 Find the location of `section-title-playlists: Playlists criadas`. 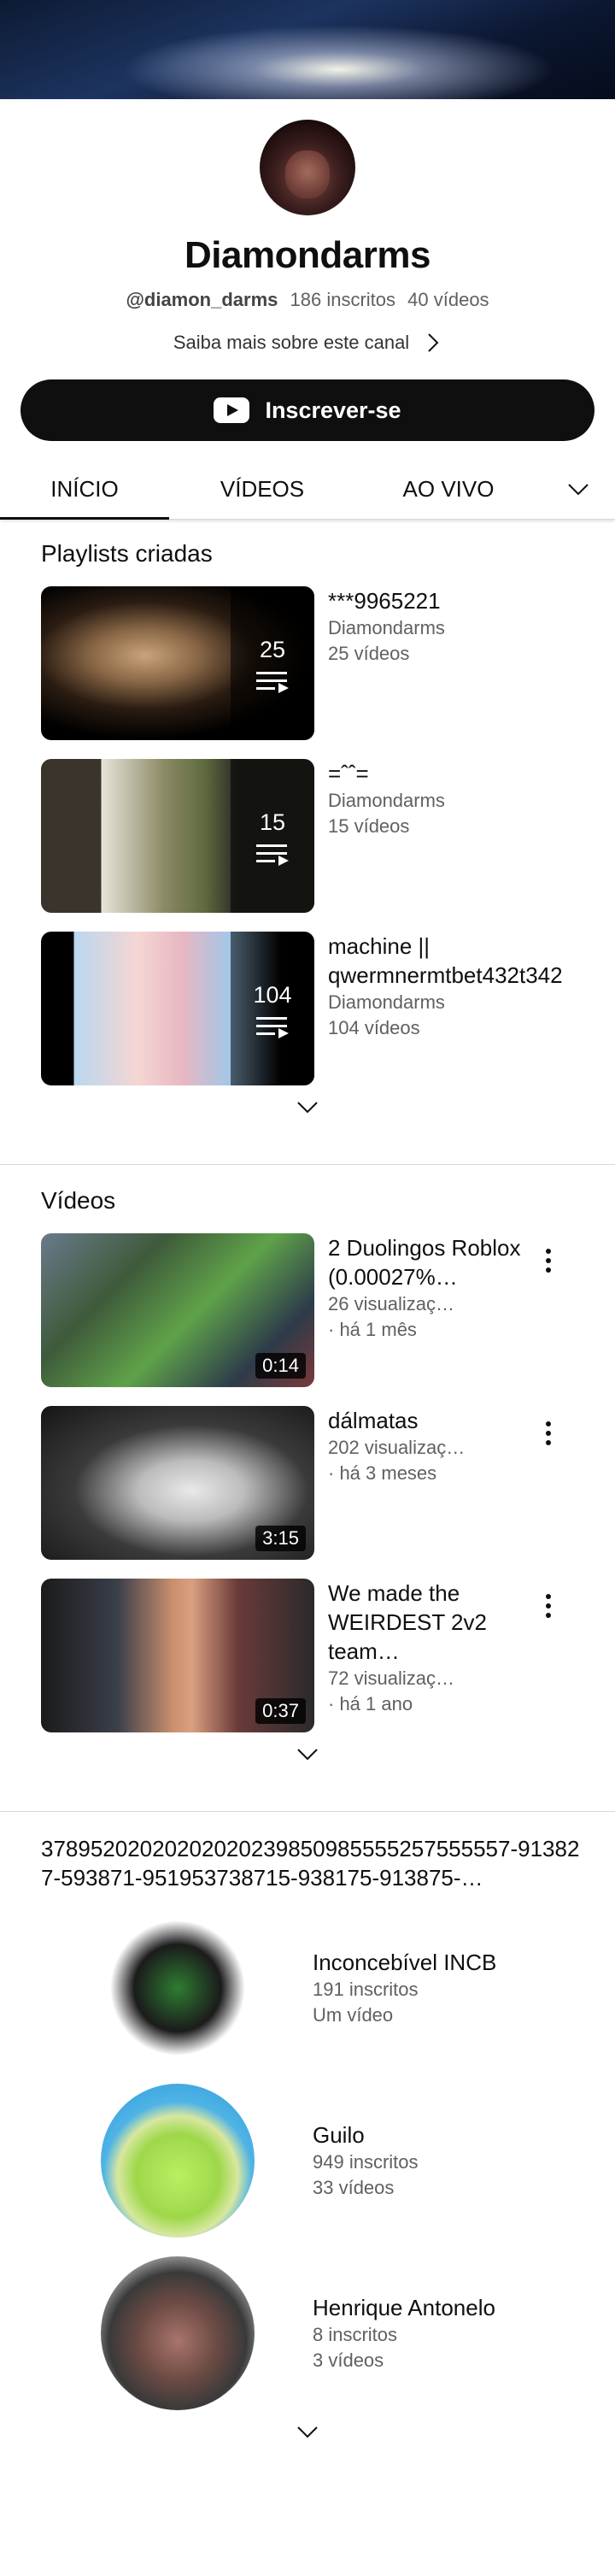

section-title-playlists: Playlists criadas is located at coordinates (127, 553).